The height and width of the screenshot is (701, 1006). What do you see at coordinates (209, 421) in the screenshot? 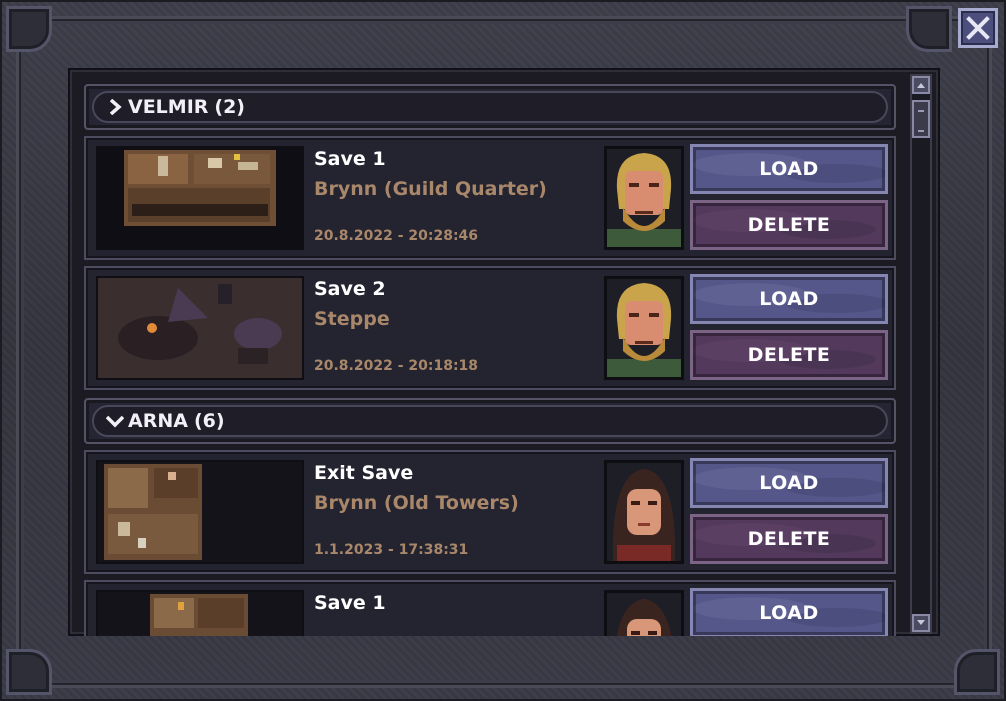
I see `group-count: (6)` at bounding box center [209, 421].